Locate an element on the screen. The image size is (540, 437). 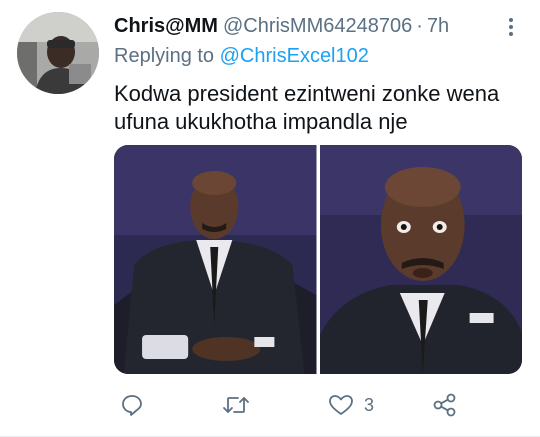
retweet-icon is located at coordinates (236, 405).